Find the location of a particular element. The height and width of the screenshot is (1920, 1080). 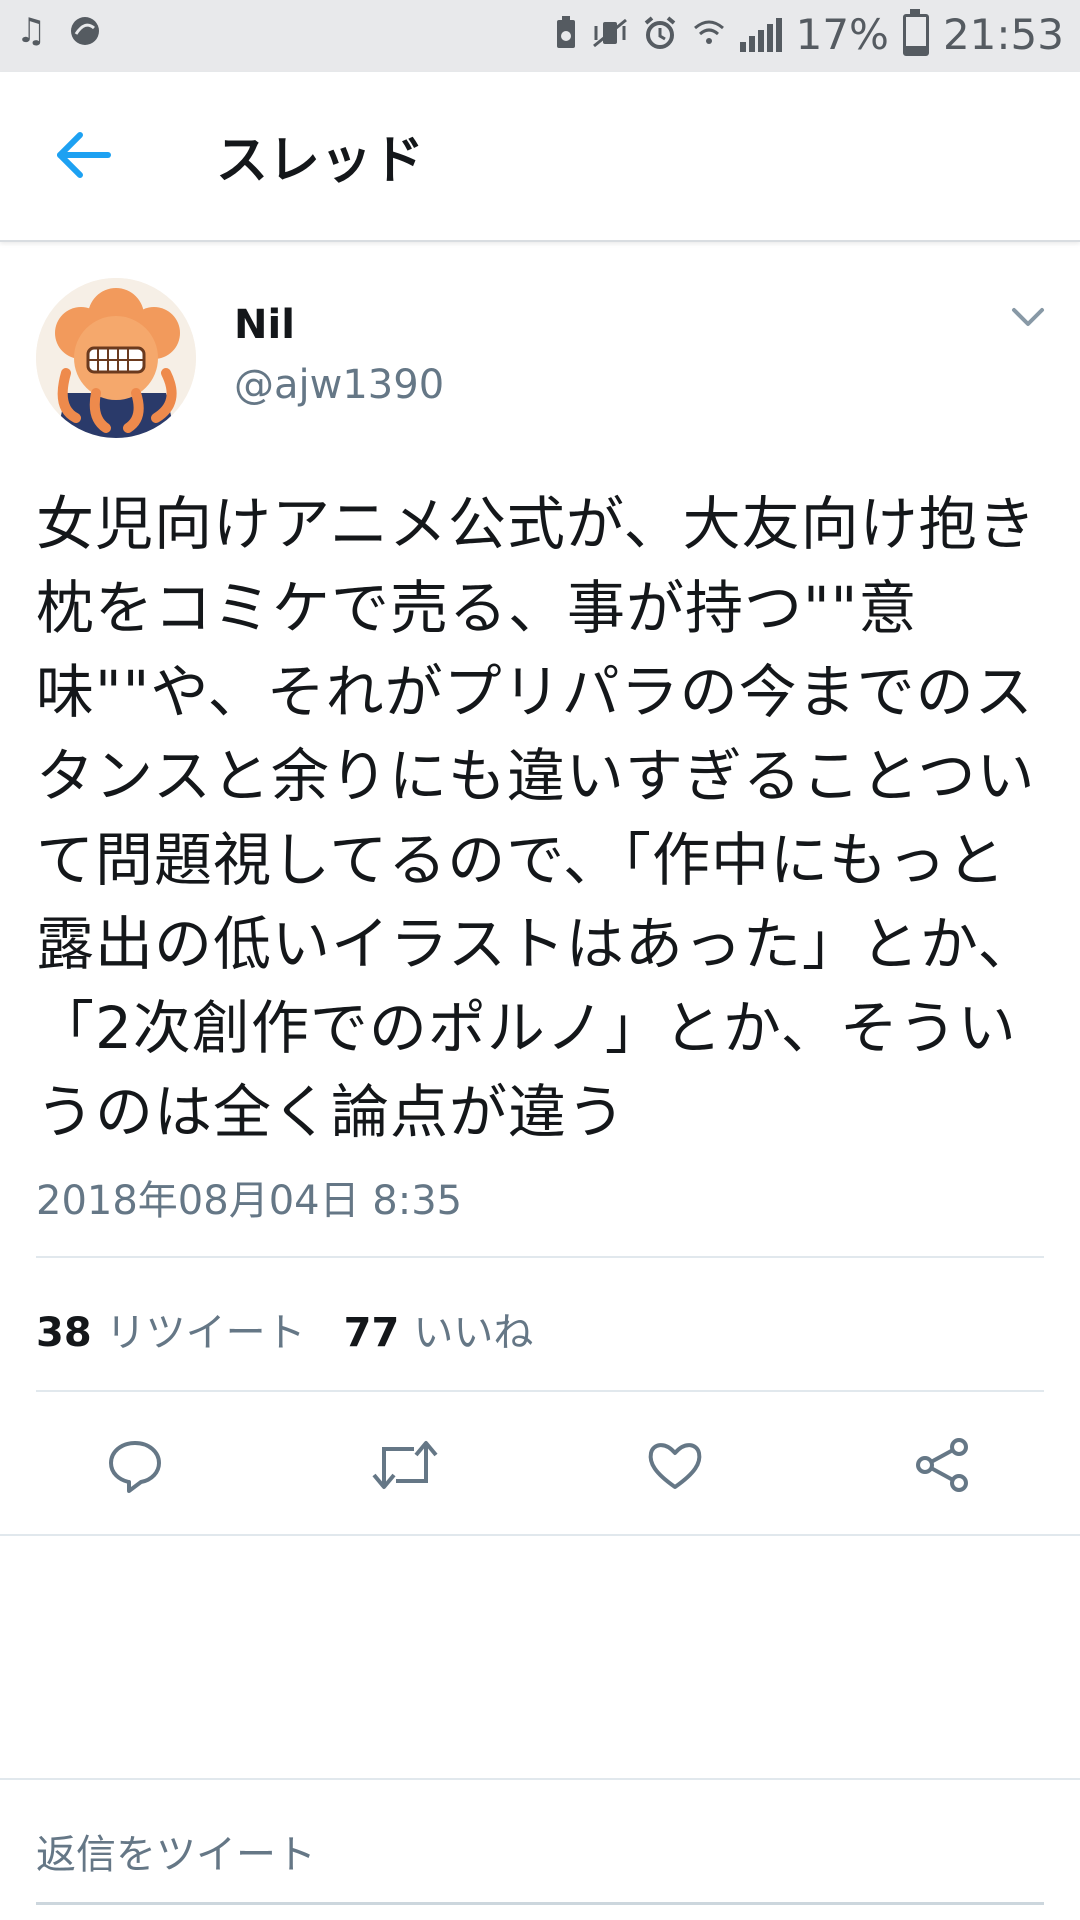

avatar is located at coordinates (116, 358).